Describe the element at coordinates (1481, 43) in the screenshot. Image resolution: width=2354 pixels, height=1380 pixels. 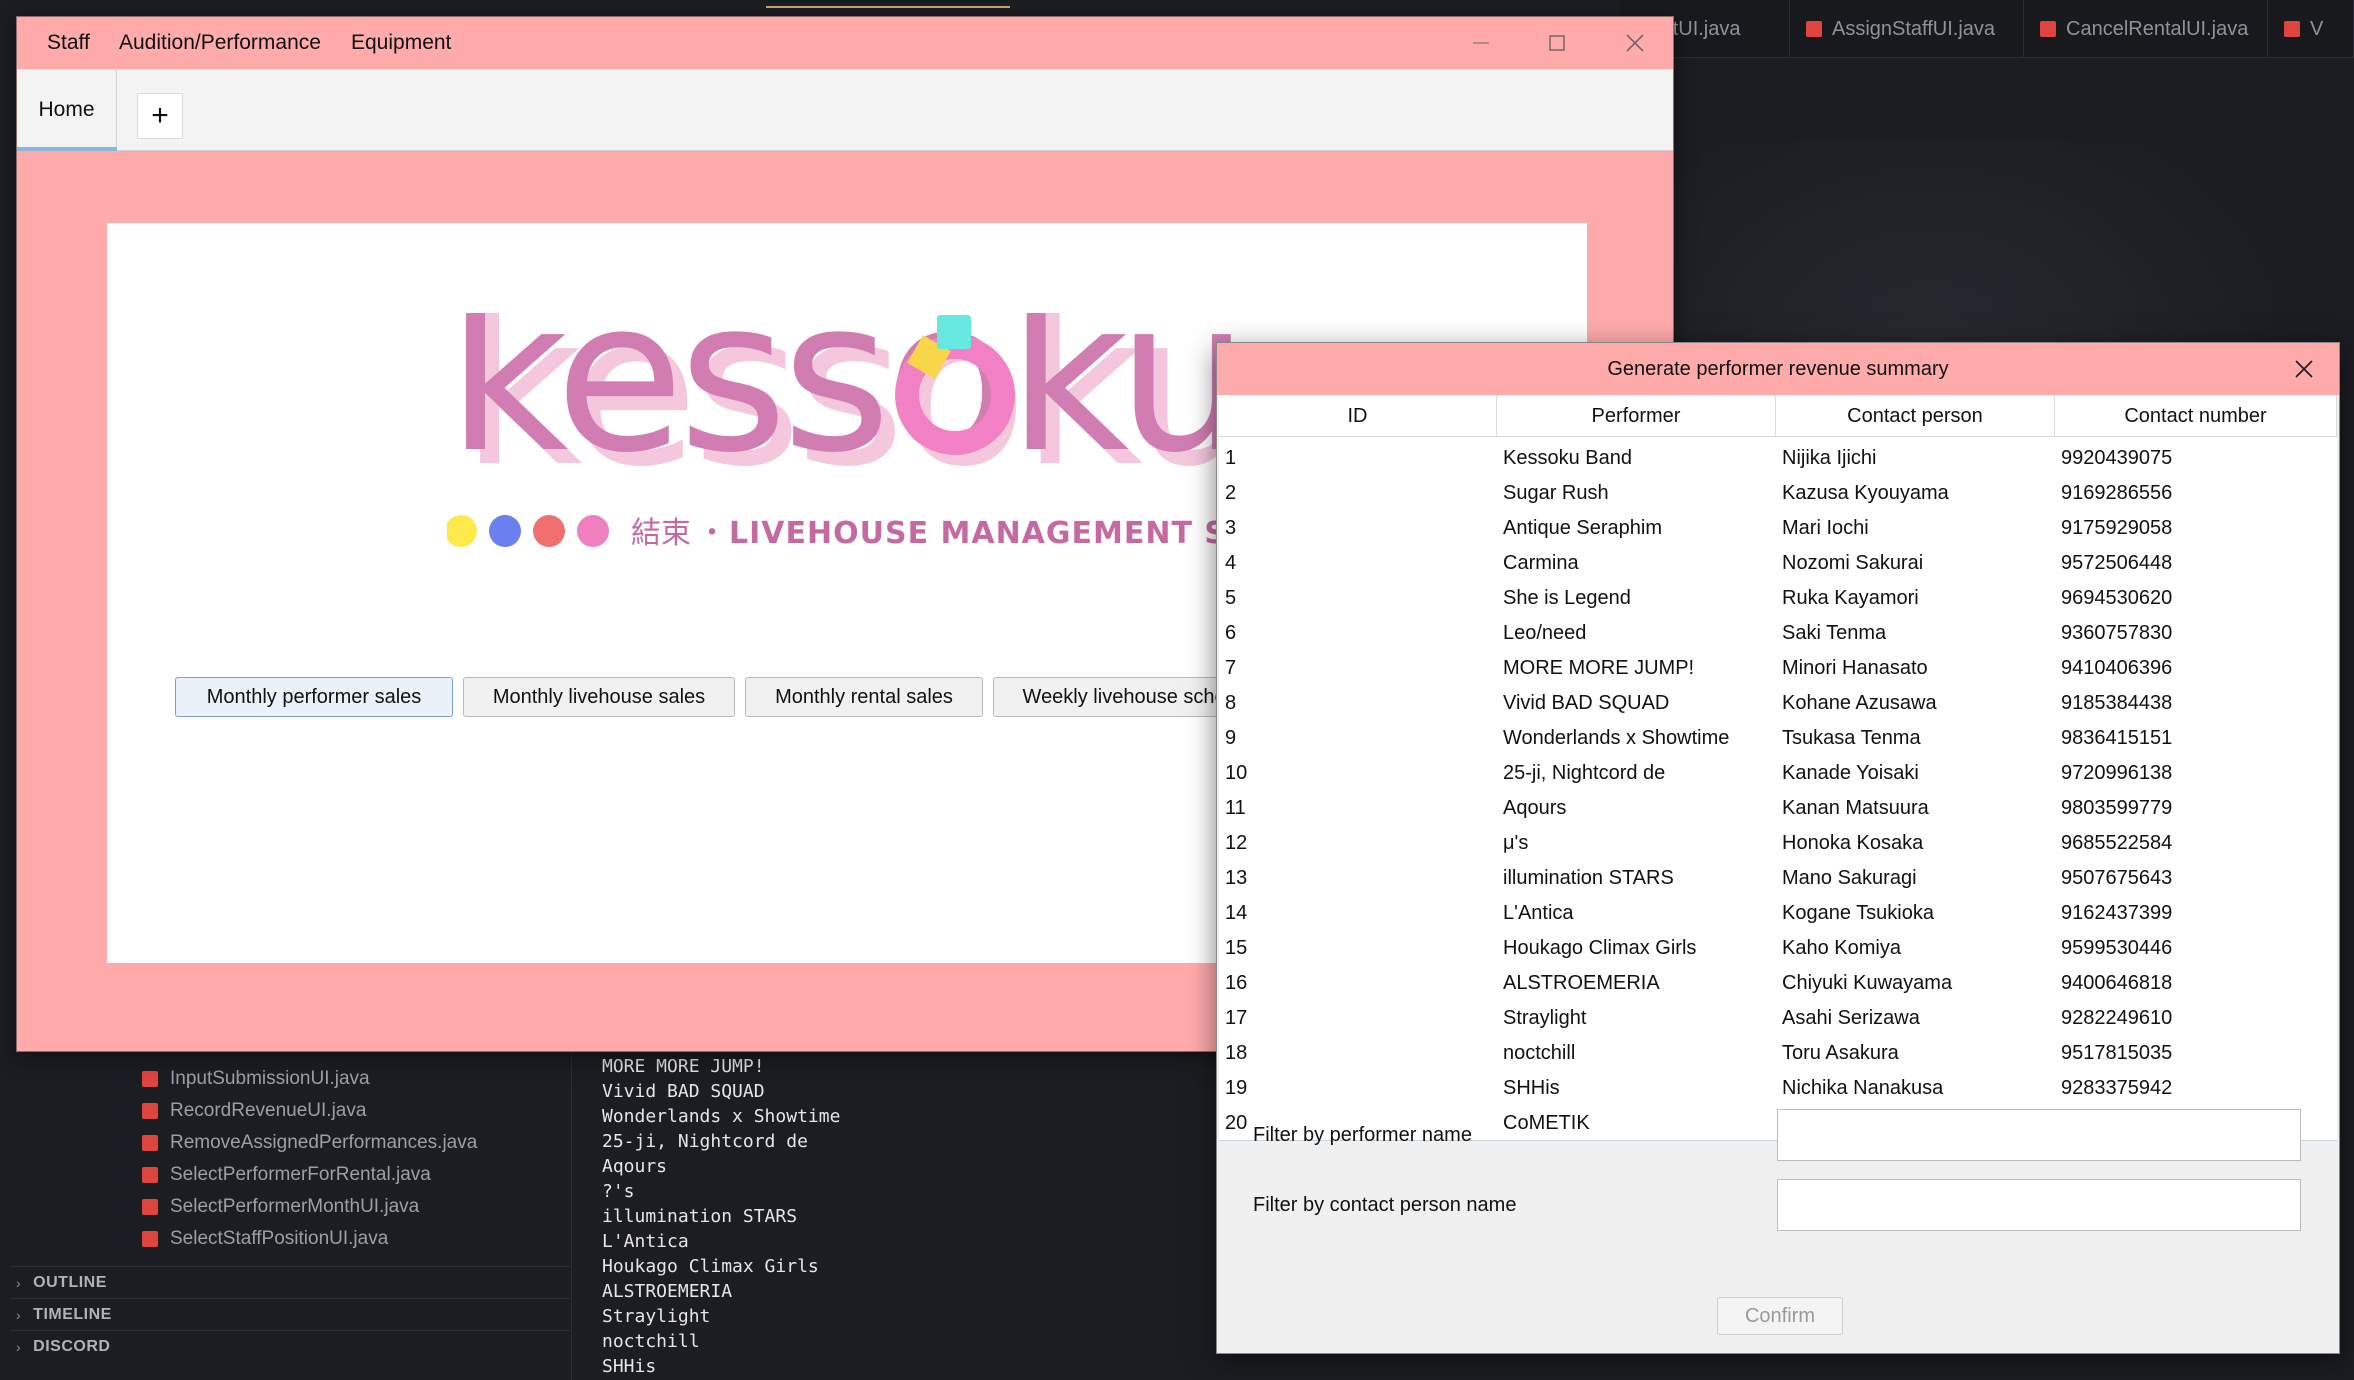
I see `minimize-button` at that location.